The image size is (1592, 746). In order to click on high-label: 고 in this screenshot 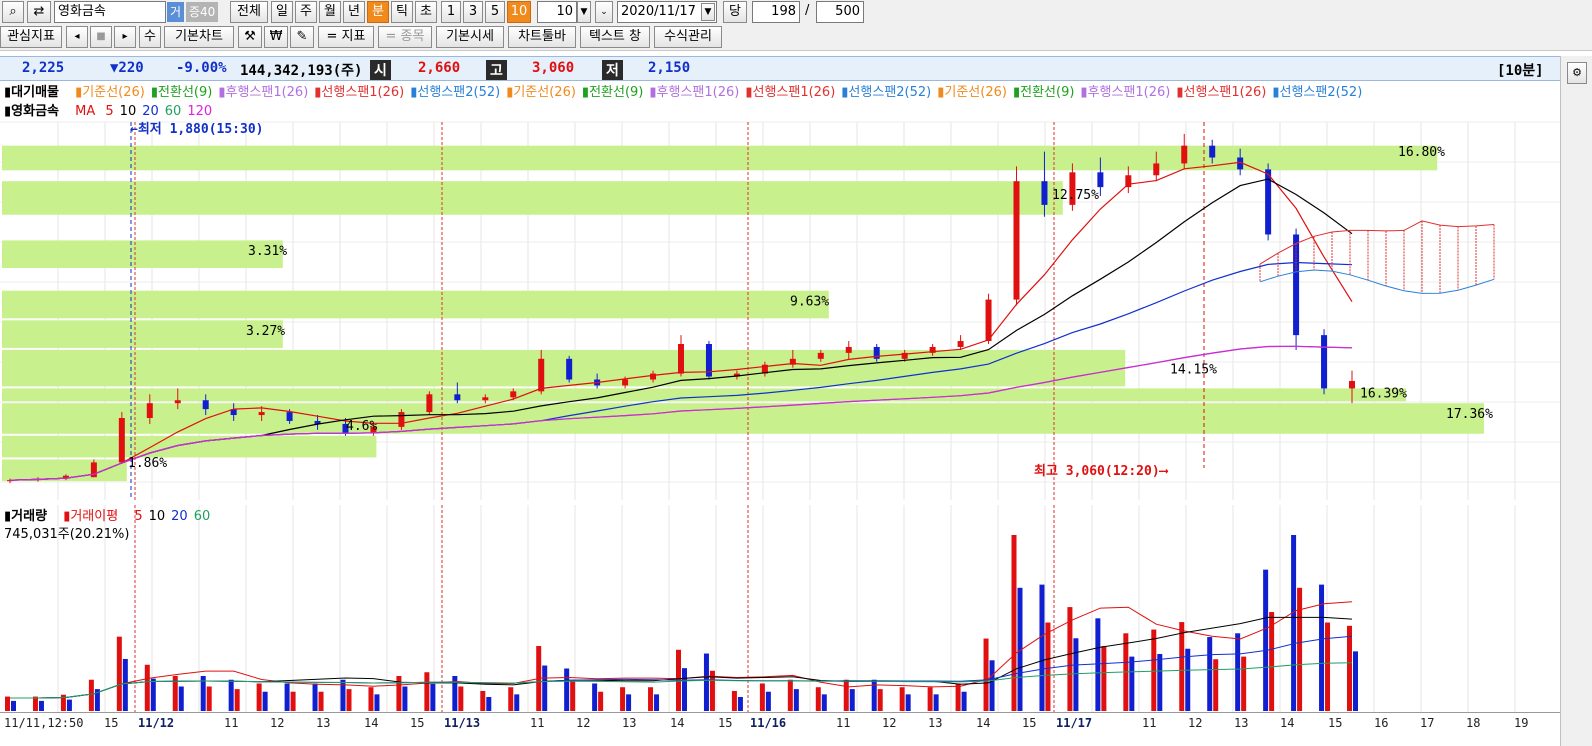, I will do `click(496, 70)`.